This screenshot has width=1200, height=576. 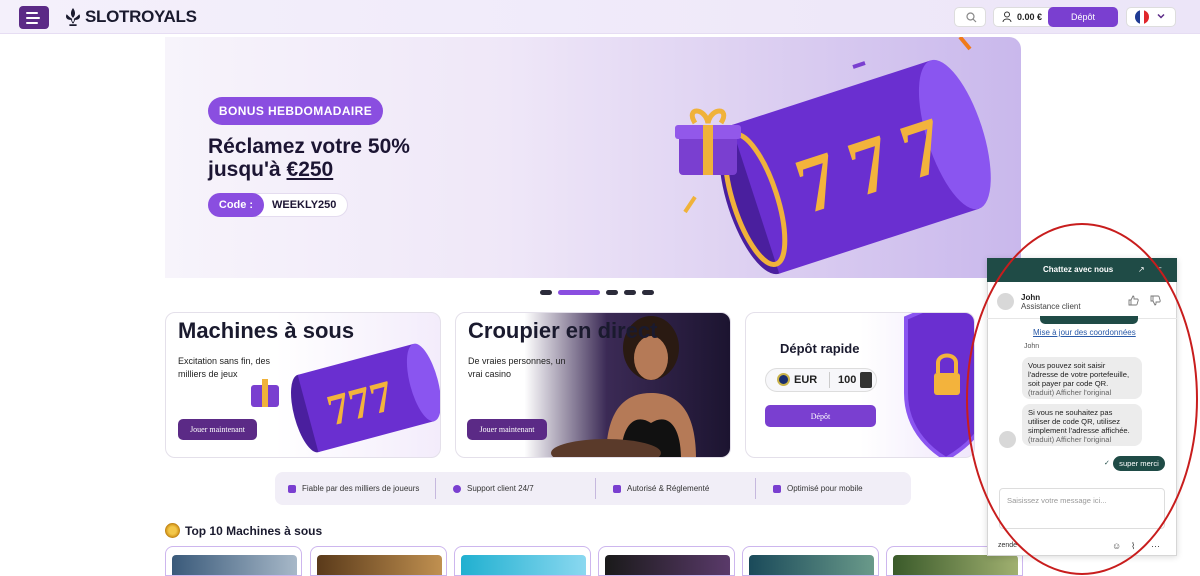 I want to click on site-logo: SLOTROYALS, so click(x=130, y=17).